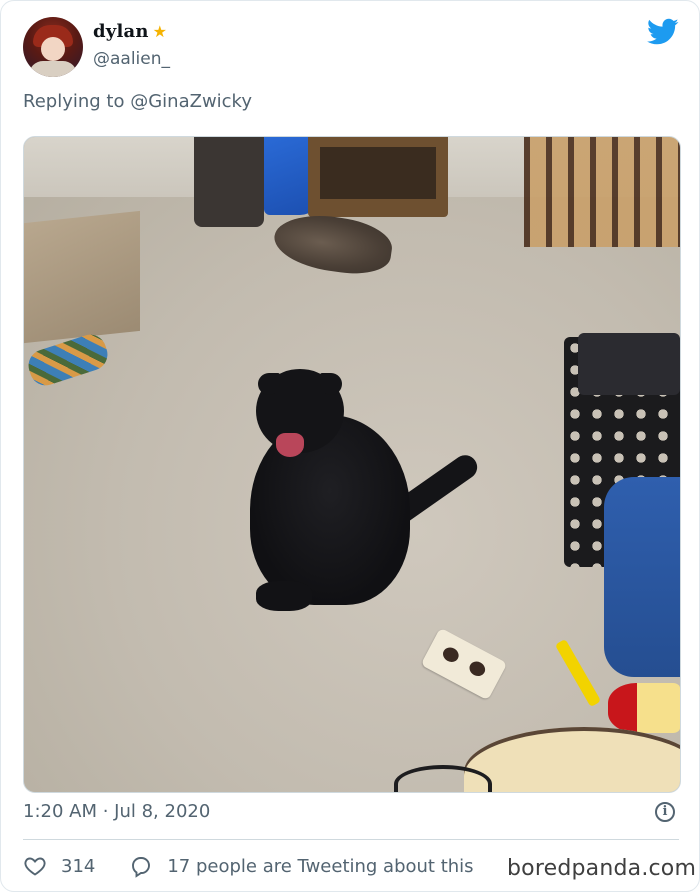 The height and width of the screenshot is (892, 700). I want to click on photo-cardboard, so click(82, 277).